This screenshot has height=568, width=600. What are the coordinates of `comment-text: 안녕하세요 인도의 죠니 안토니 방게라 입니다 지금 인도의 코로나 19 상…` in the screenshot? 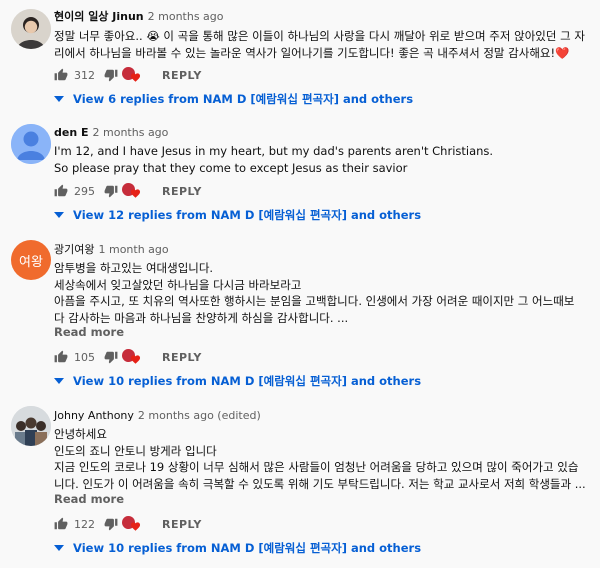 It's located at (322, 459).